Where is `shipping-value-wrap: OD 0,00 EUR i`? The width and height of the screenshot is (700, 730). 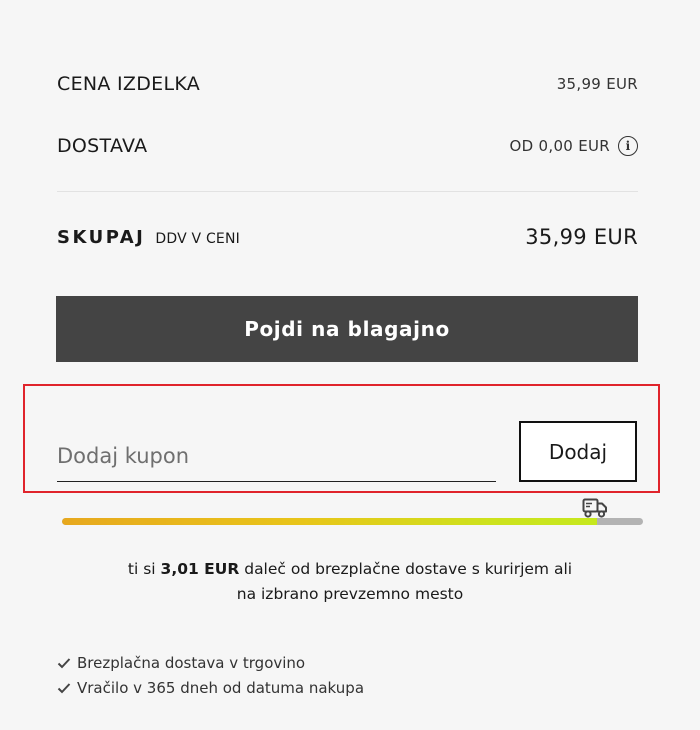
shipping-value-wrap: OD 0,00 EUR i is located at coordinates (574, 146).